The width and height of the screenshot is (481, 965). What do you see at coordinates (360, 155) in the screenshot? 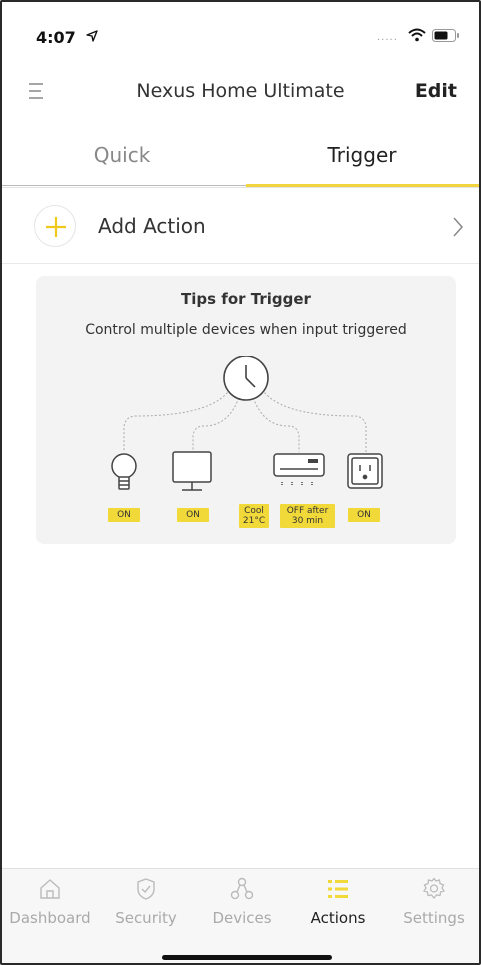
I see `tab-trigger: Trigger` at bounding box center [360, 155].